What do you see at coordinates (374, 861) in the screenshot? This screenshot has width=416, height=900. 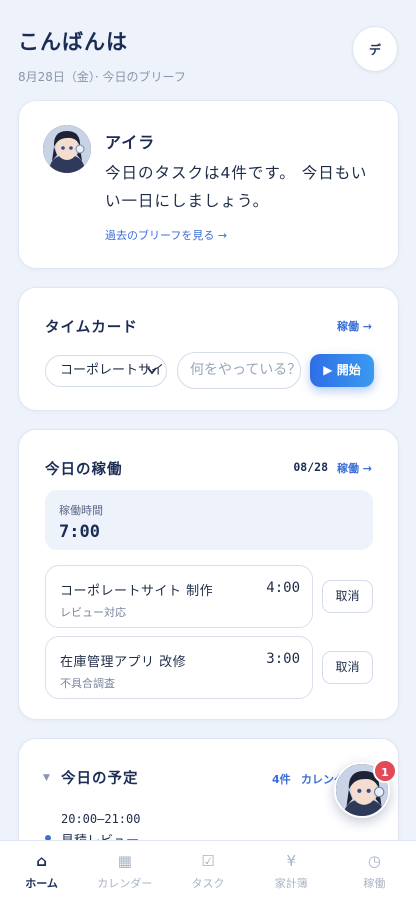 I see `clock-icon: ◷` at bounding box center [374, 861].